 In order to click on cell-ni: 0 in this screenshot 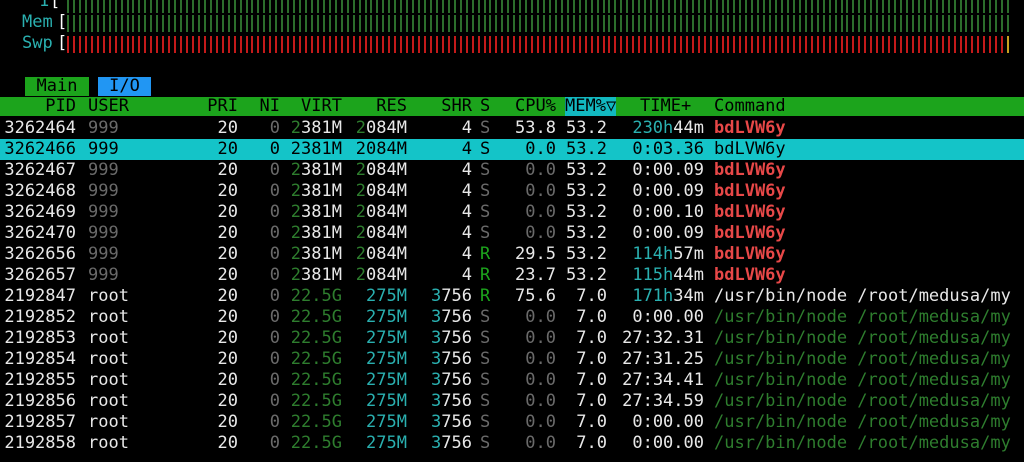, I will do `click(274, 359)`.